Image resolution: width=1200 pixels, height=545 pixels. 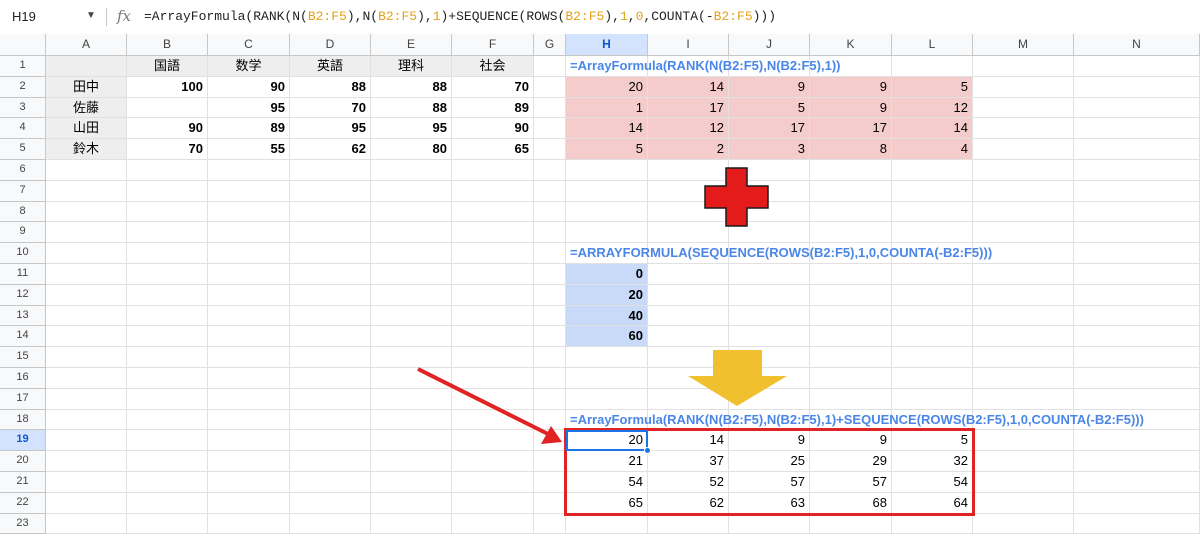 I want to click on cell-k9, so click(x=851, y=233).